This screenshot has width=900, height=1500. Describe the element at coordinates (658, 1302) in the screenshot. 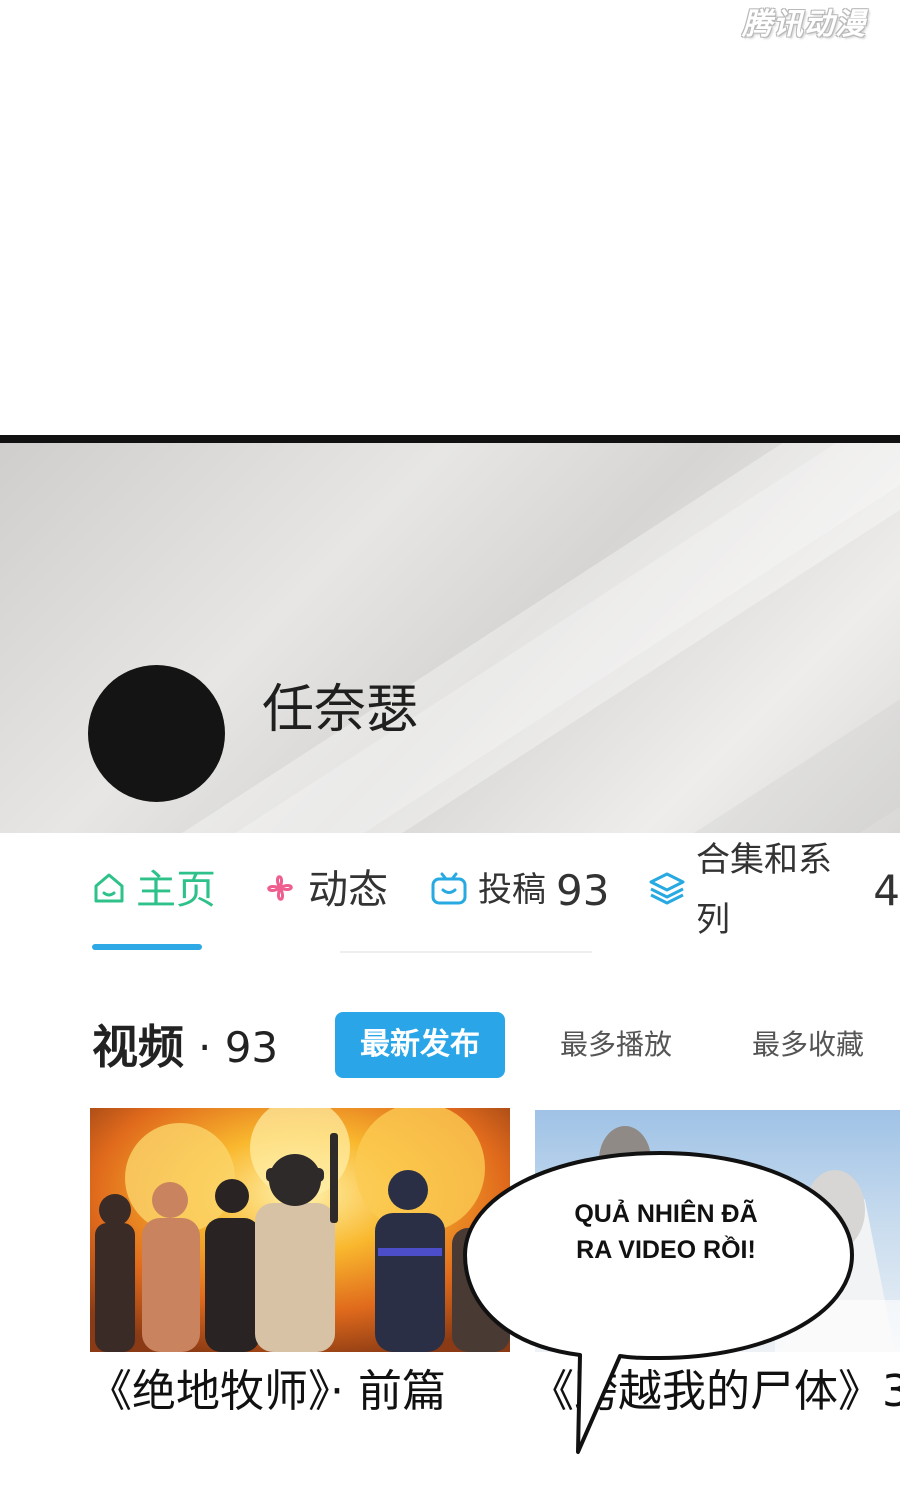

I see `speech-bubble` at that location.